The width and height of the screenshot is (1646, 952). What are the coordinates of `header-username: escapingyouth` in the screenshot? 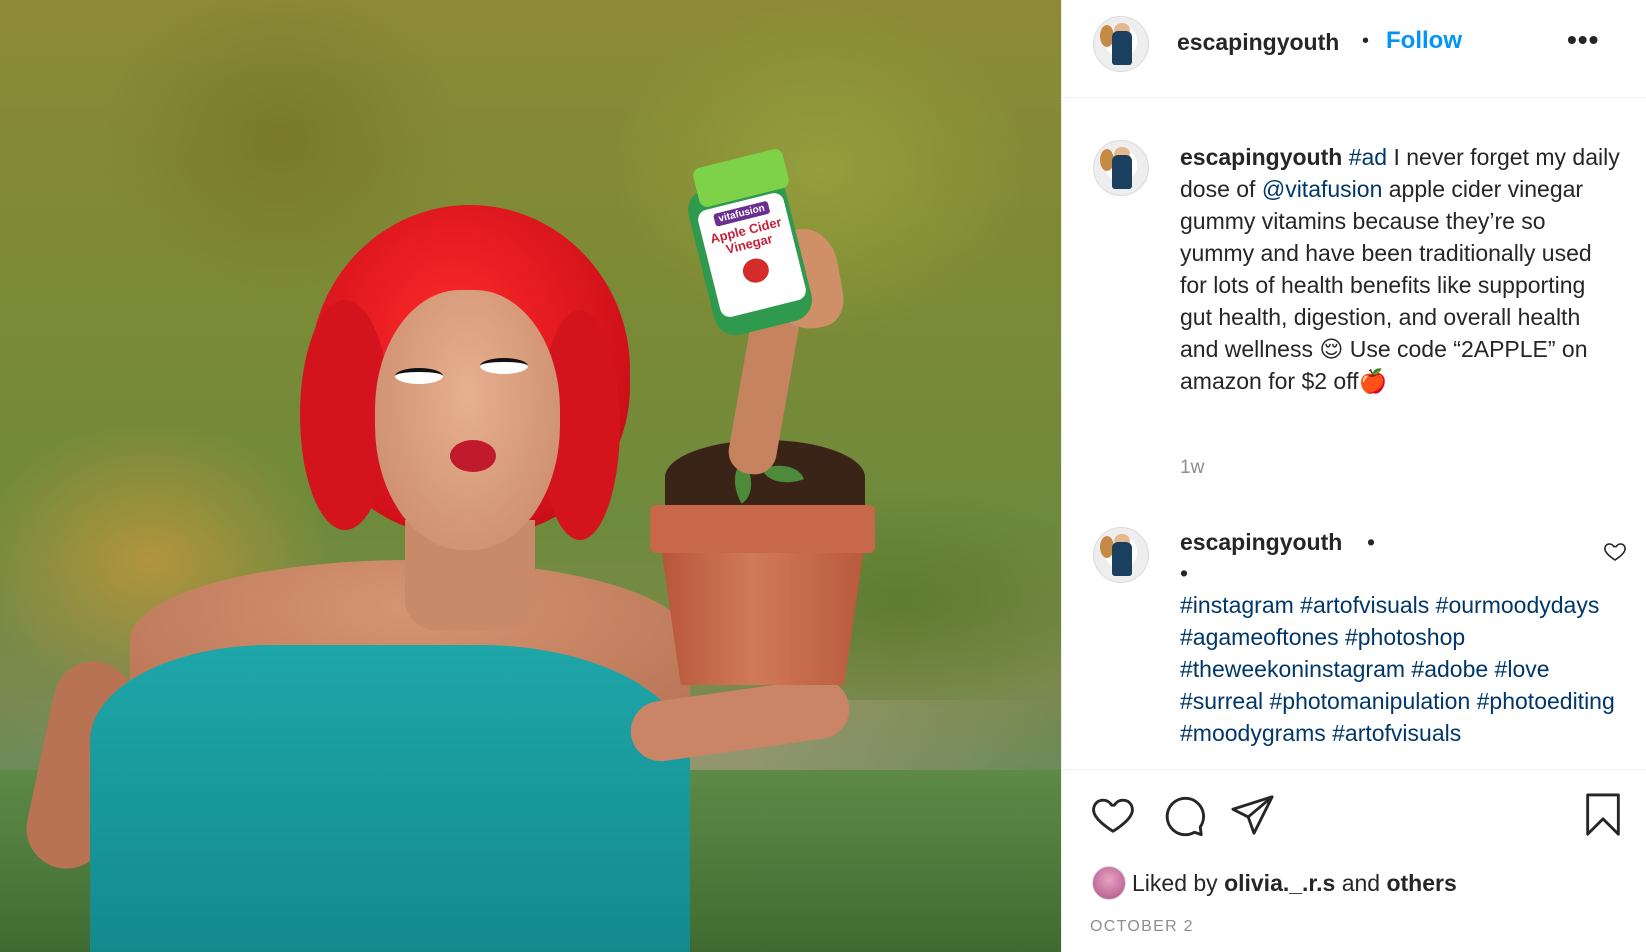 It's located at (1258, 42).